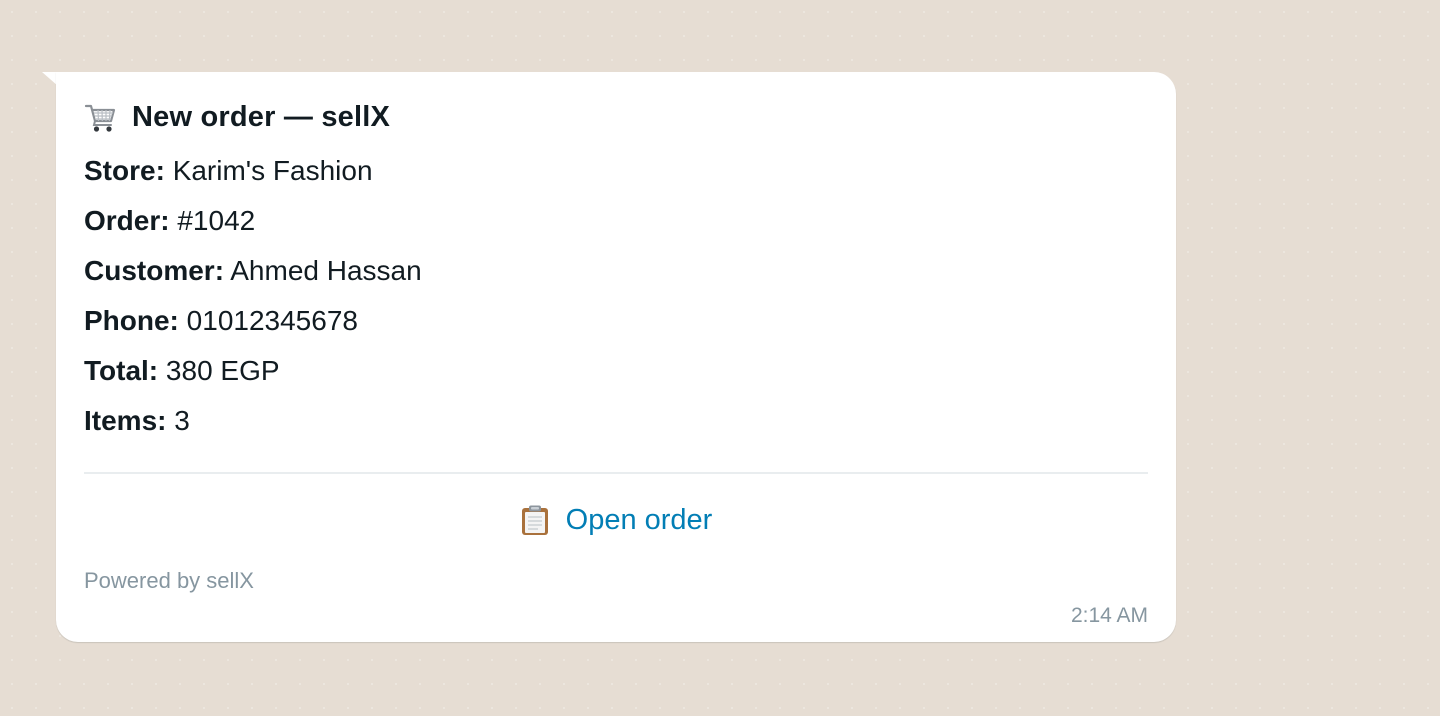 The width and height of the screenshot is (1440, 716). I want to click on field-label: Items:, so click(125, 420).